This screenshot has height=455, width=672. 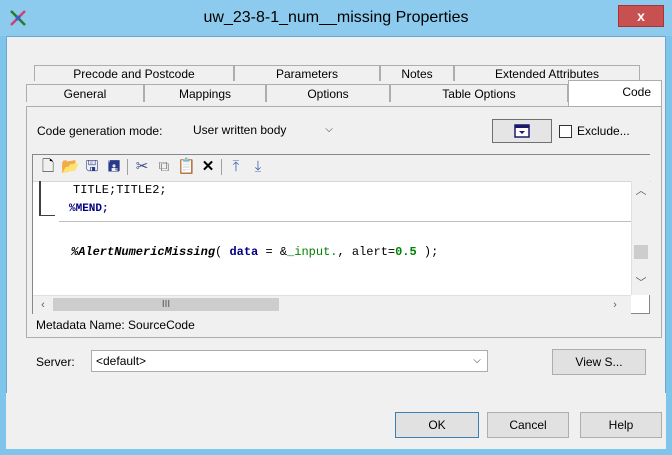 What do you see at coordinates (236, 167) in the screenshot?
I see `move-up-icon: ⤒` at bounding box center [236, 167].